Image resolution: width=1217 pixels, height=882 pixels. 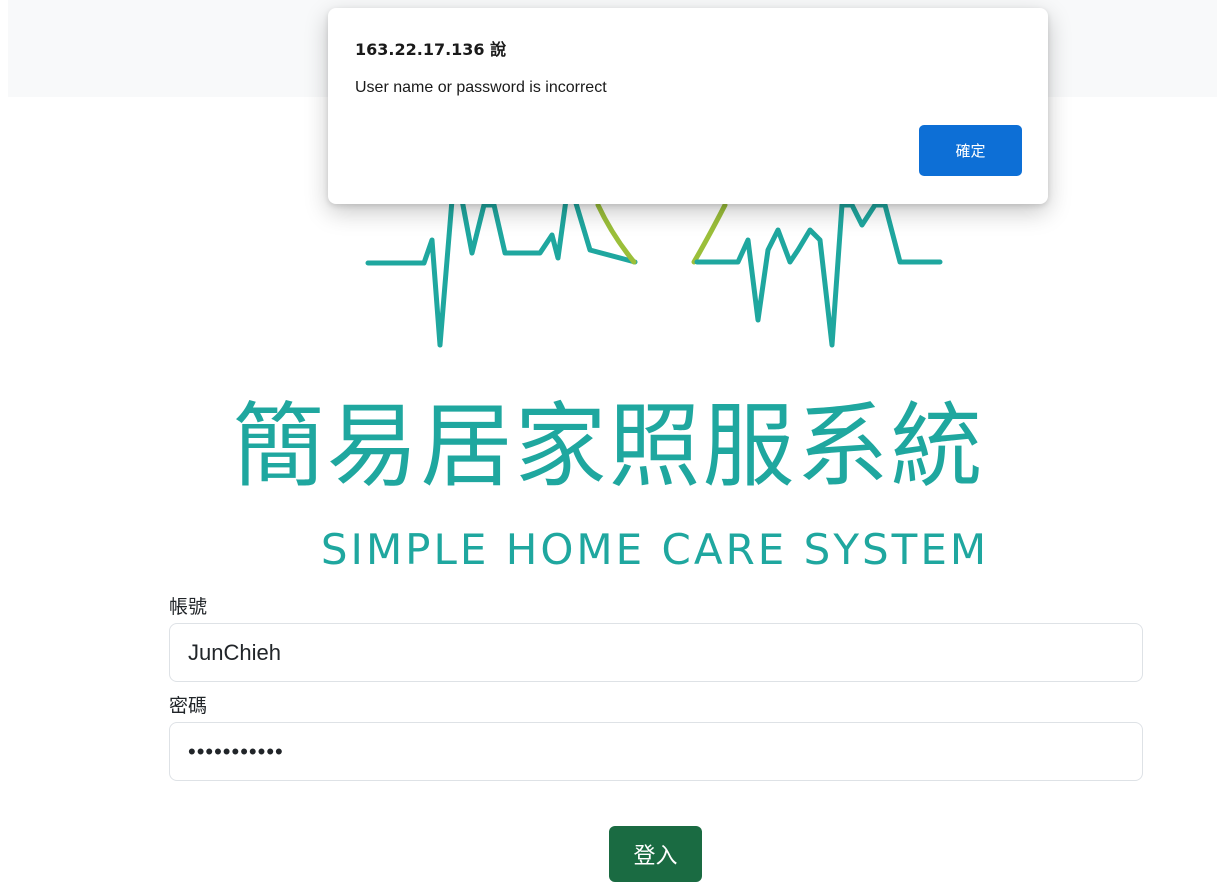 What do you see at coordinates (501, 272) in the screenshot?
I see `heartbeat-line-left` at bounding box center [501, 272].